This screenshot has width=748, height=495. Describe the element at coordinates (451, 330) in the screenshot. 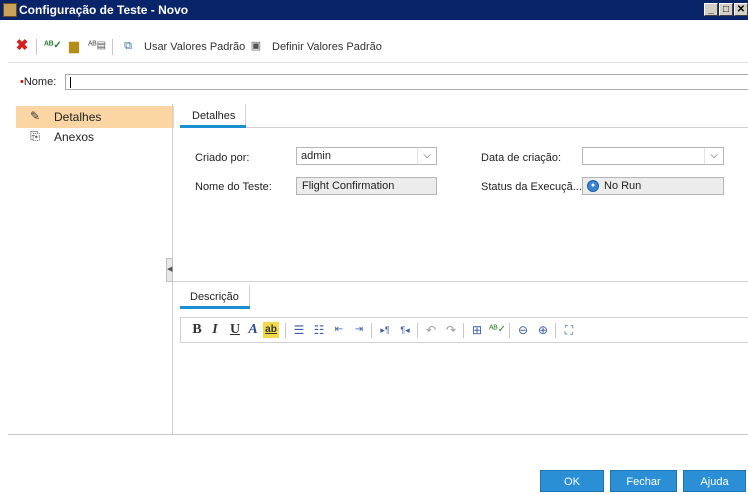

I see `redo-icon: ↷` at that location.